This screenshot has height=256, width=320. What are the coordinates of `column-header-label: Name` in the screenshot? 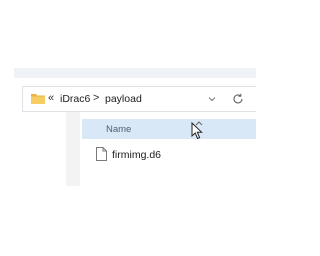 It's located at (119, 129).